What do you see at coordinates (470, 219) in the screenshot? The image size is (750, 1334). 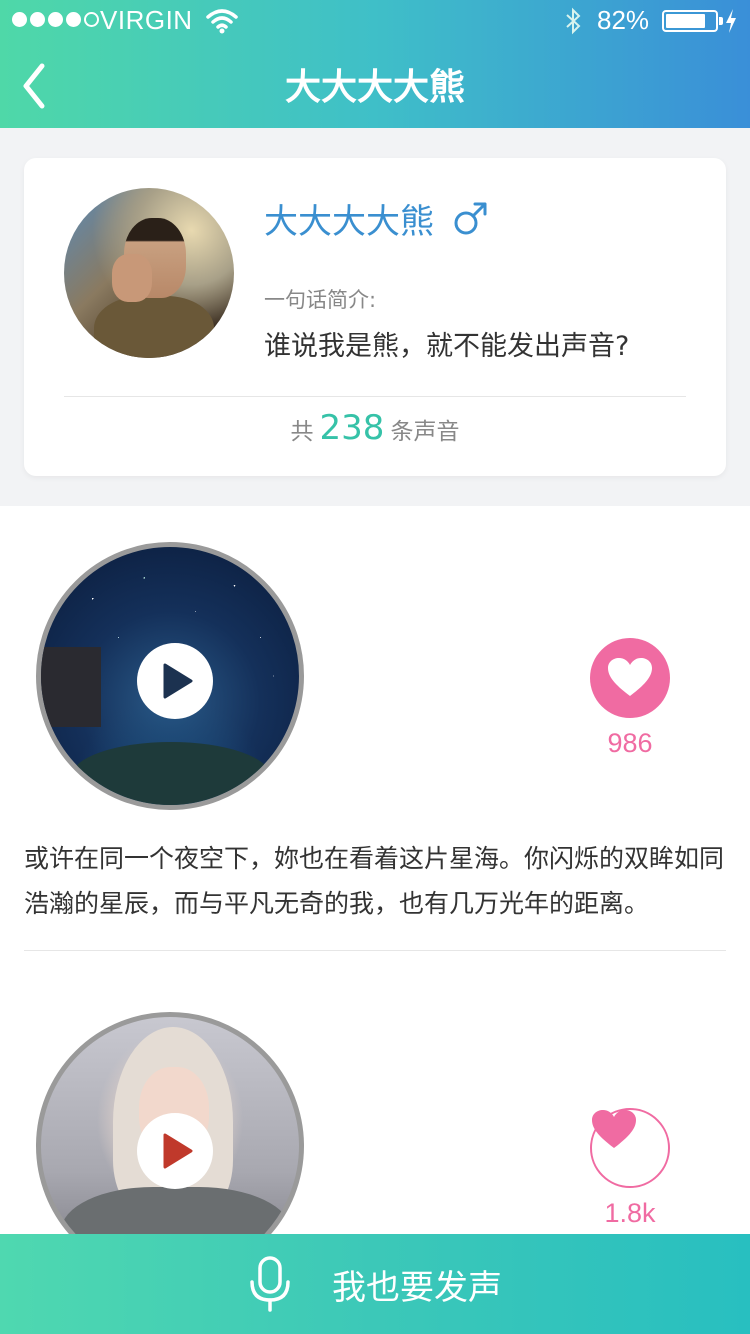 I see `male-icon` at bounding box center [470, 219].